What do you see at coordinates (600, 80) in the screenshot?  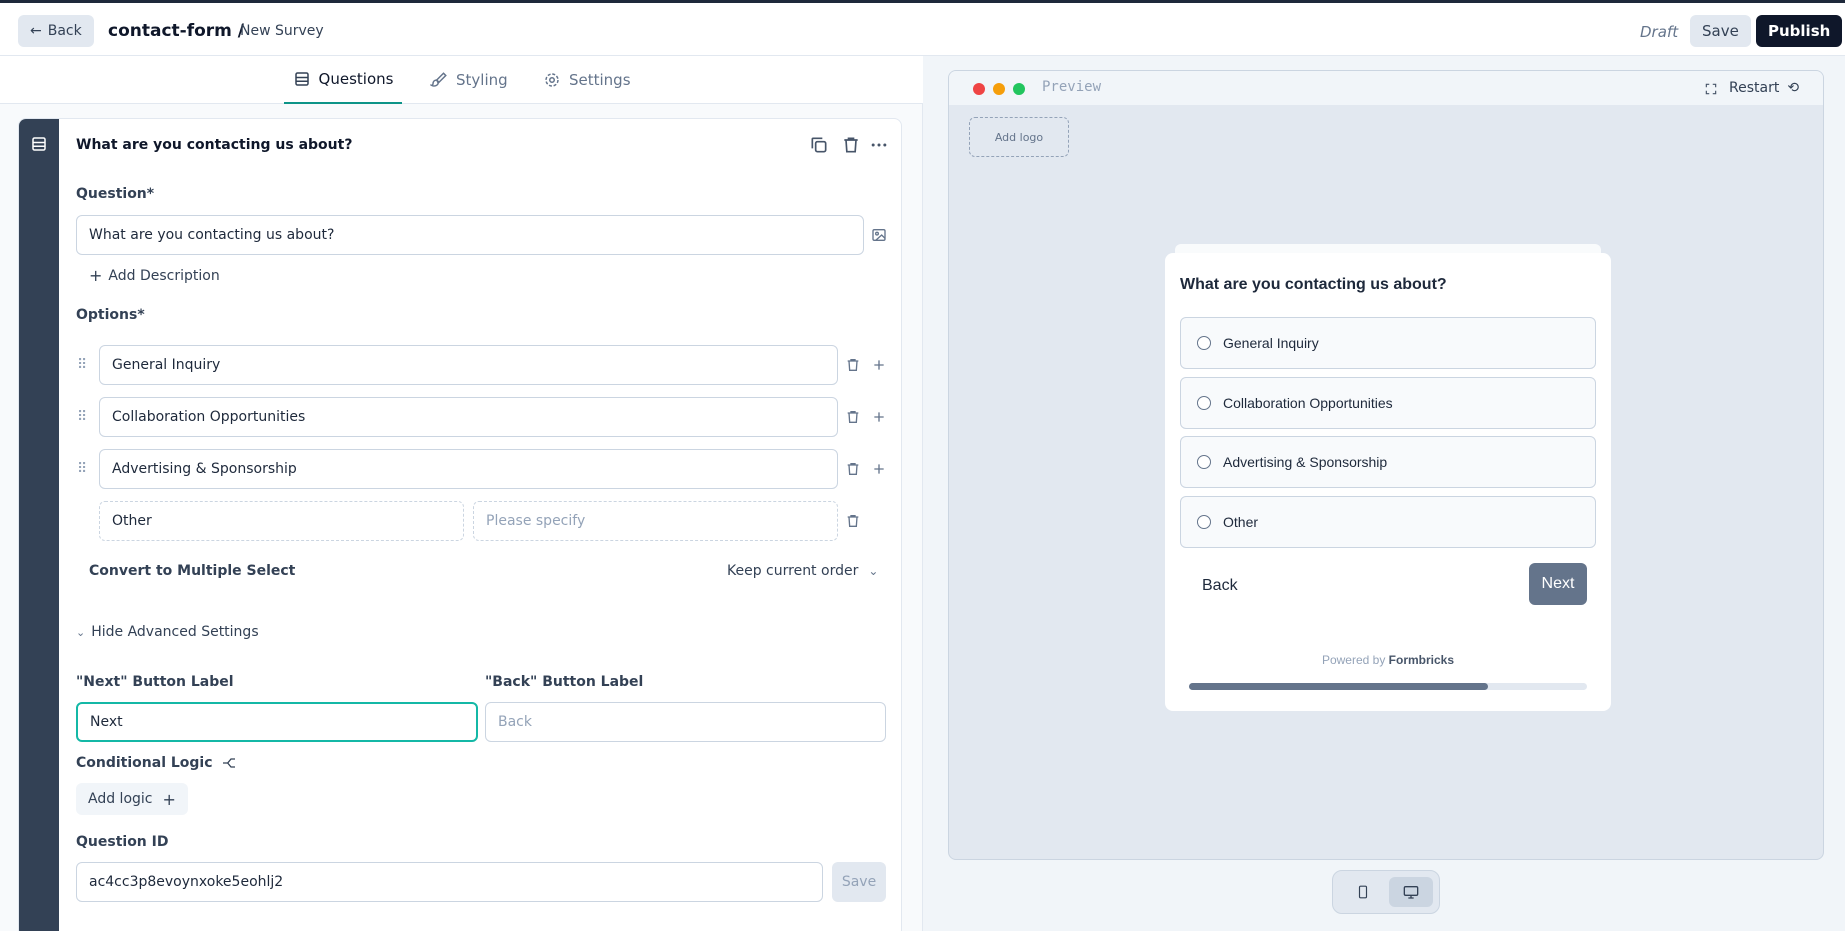 I see `tab-settings-label: Settings` at bounding box center [600, 80].